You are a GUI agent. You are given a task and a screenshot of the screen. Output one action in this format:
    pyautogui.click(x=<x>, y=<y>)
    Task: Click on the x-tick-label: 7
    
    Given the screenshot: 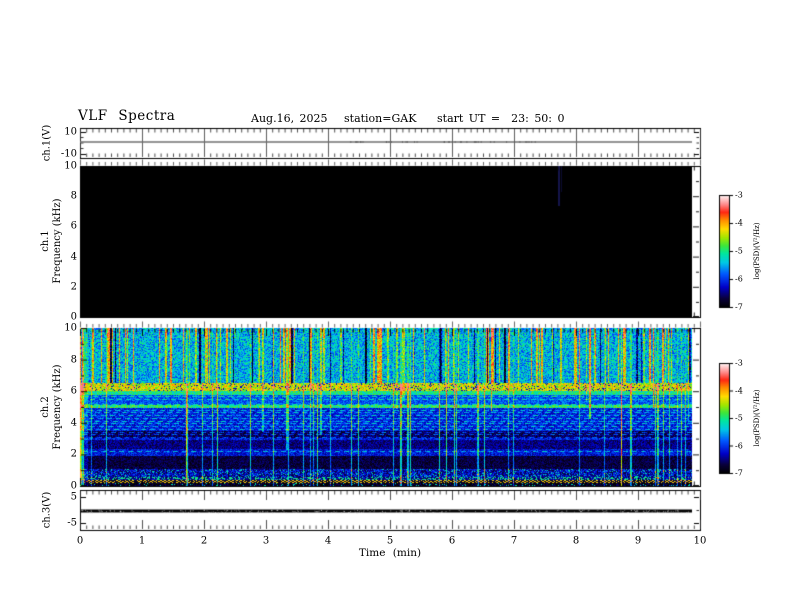 What is the action you would take?
    pyautogui.click(x=514, y=541)
    